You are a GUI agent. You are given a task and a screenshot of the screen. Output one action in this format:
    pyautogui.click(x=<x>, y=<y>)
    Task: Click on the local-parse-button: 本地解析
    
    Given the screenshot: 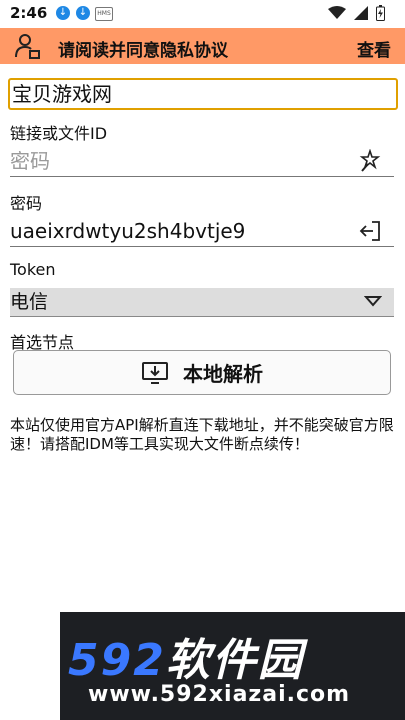 What is the action you would take?
    pyautogui.click(x=202, y=372)
    